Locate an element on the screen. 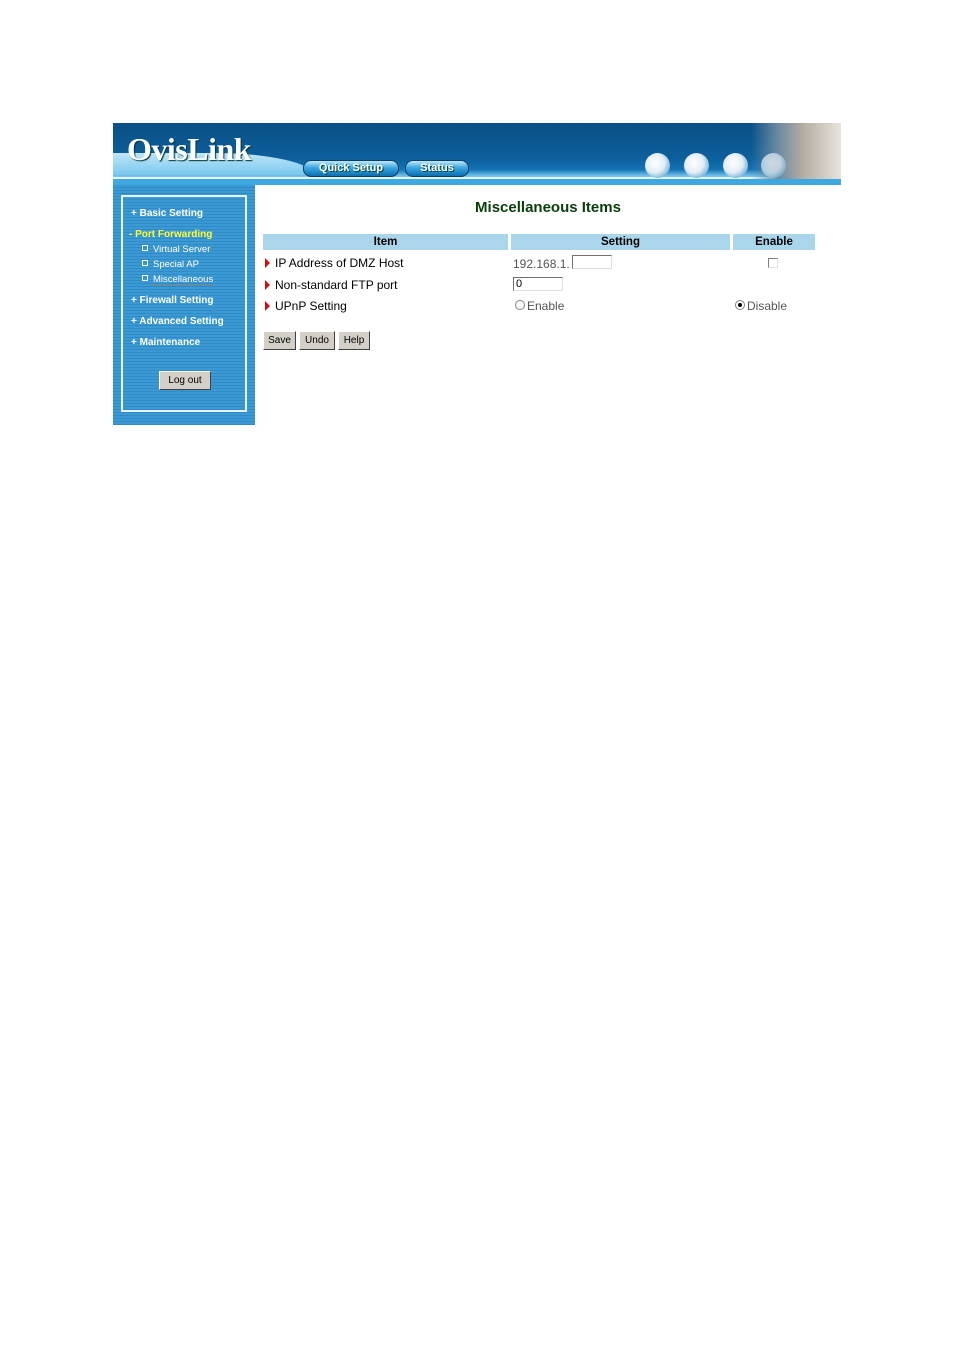 The height and width of the screenshot is (1350, 954). sidebar-subitem-miscellaneous: Miscellaneous is located at coordinates (178, 280).